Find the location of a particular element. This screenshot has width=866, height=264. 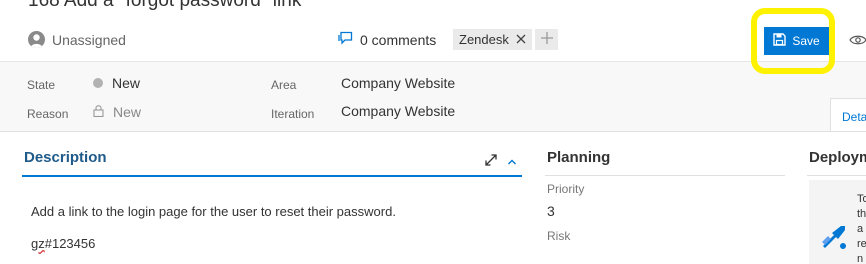

planning-heading: Planning is located at coordinates (579, 157).